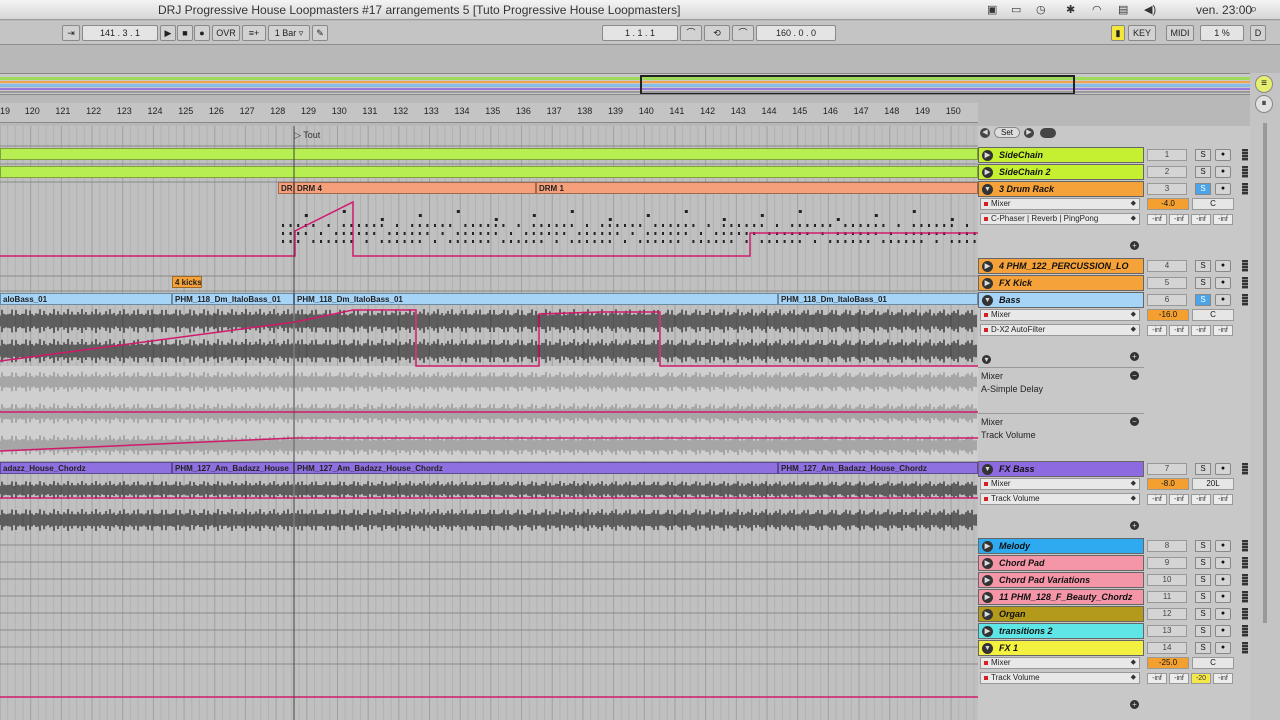  What do you see at coordinates (320, 33) in the screenshot?
I see `draw-mode-button: ✎` at bounding box center [320, 33].